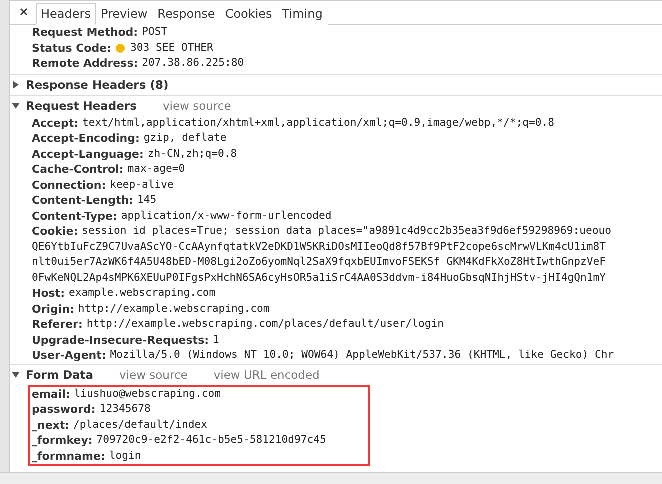  I want to click on header-value: 1, so click(216, 340).